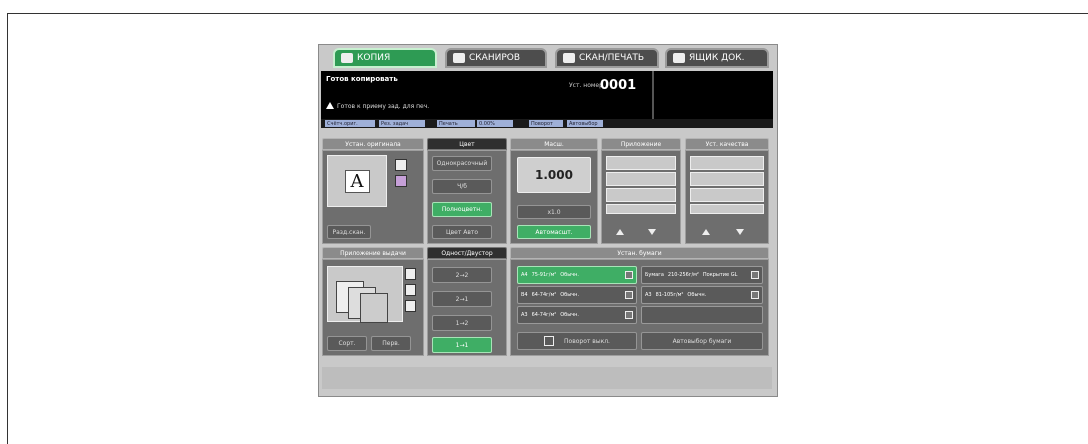 Image resolution: width=1088 pixels, height=444 pixels. What do you see at coordinates (544, 275) in the screenshot?
I see `tray-1-weight: 75-91г/м²` at bounding box center [544, 275].